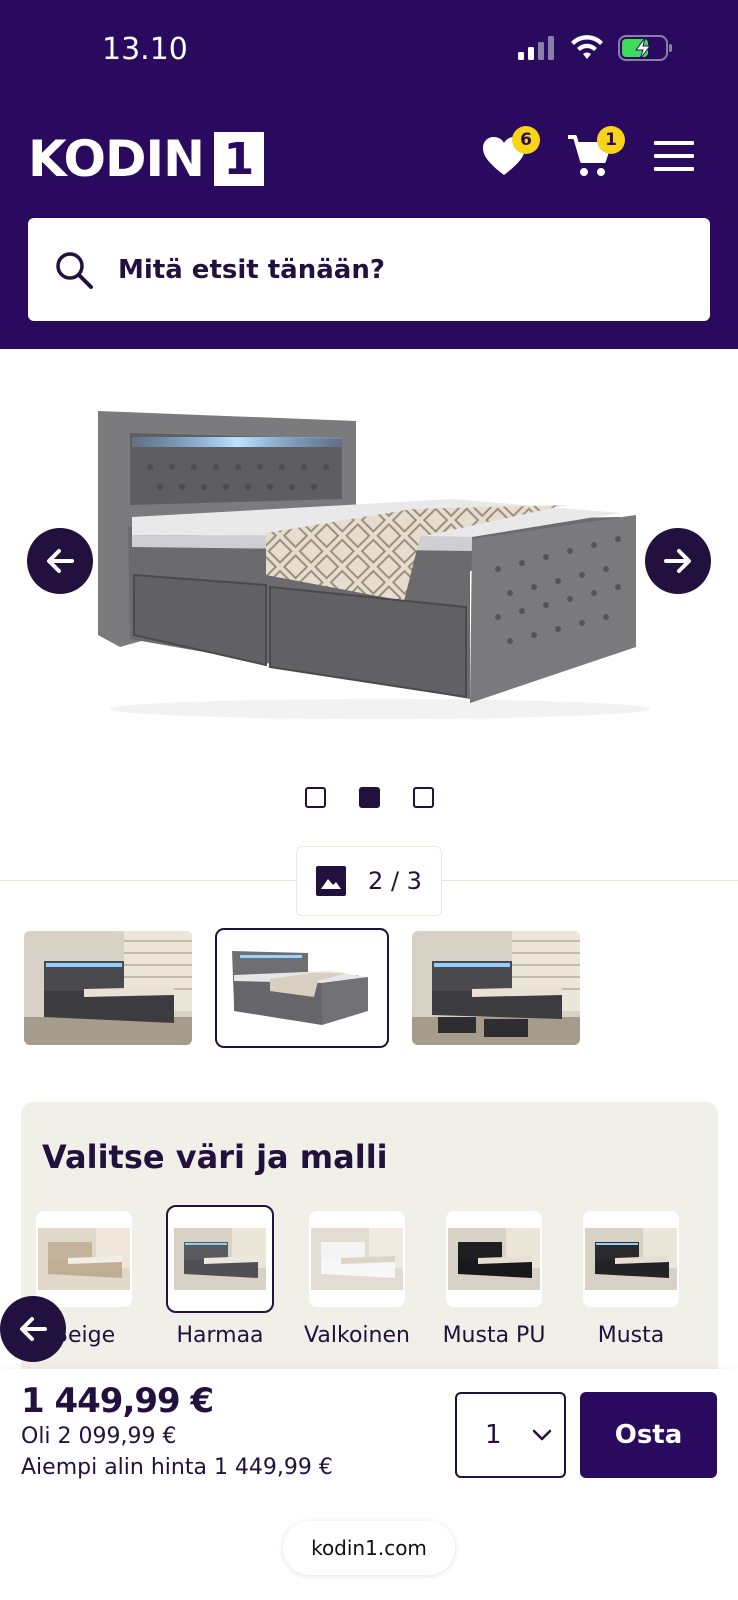 The height and width of the screenshot is (1600, 738). Describe the element at coordinates (541, 1435) in the screenshot. I see `chevron-down-icon` at that location.